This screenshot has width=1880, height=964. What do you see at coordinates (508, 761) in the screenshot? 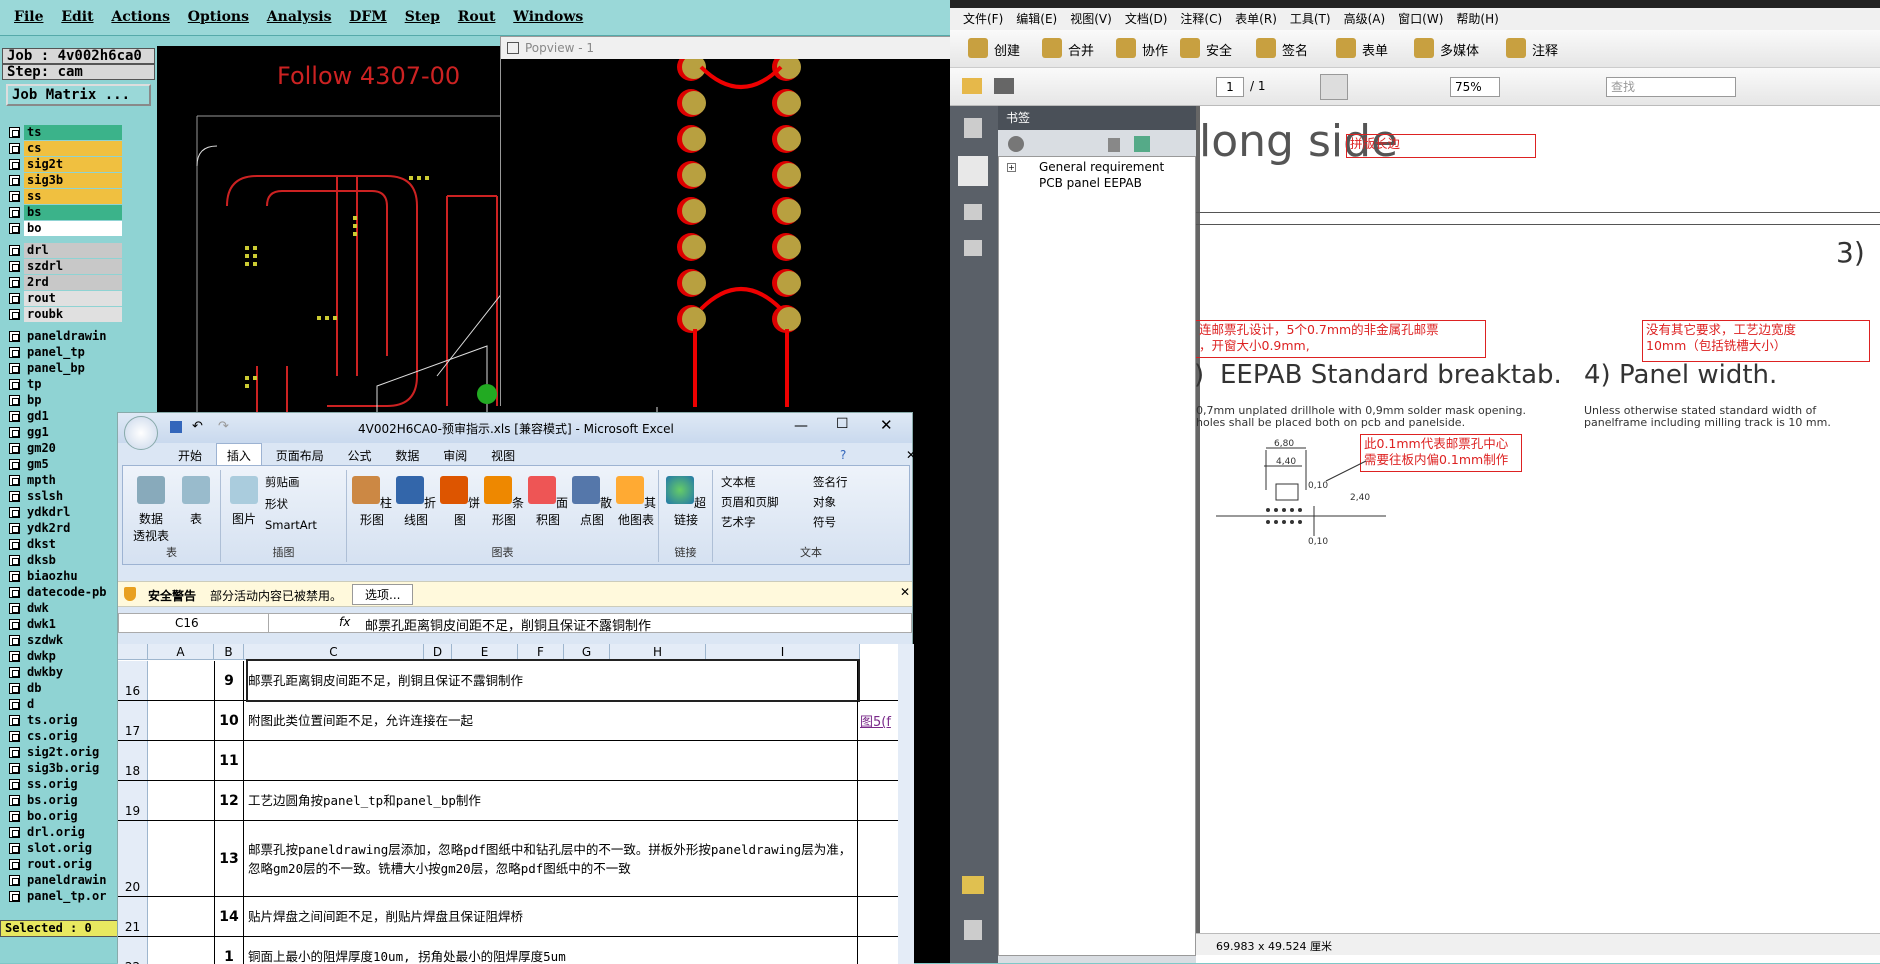
I see `table-row: 18 11` at bounding box center [508, 761].